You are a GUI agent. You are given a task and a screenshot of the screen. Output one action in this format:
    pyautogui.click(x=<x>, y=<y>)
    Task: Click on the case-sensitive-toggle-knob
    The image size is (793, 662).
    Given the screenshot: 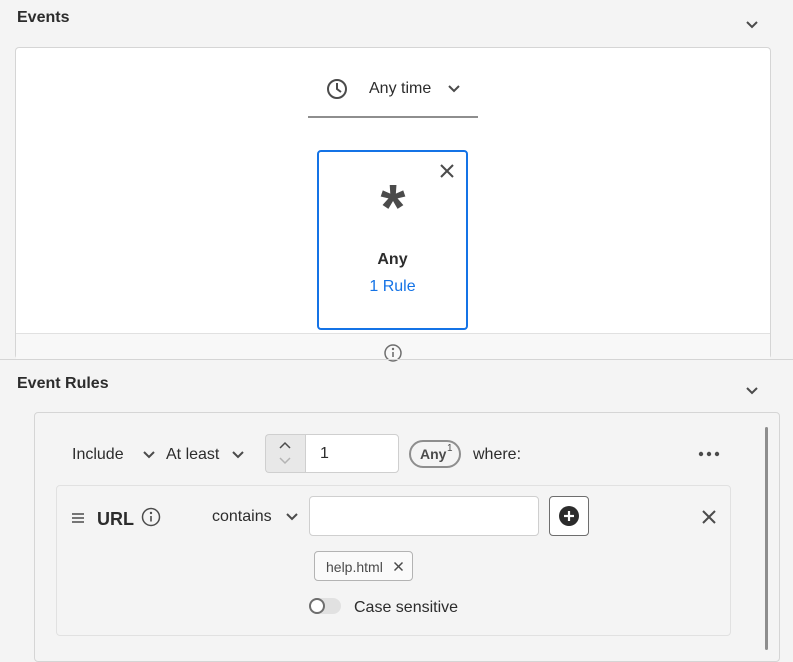 What is the action you would take?
    pyautogui.click(x=317, y=606)
    